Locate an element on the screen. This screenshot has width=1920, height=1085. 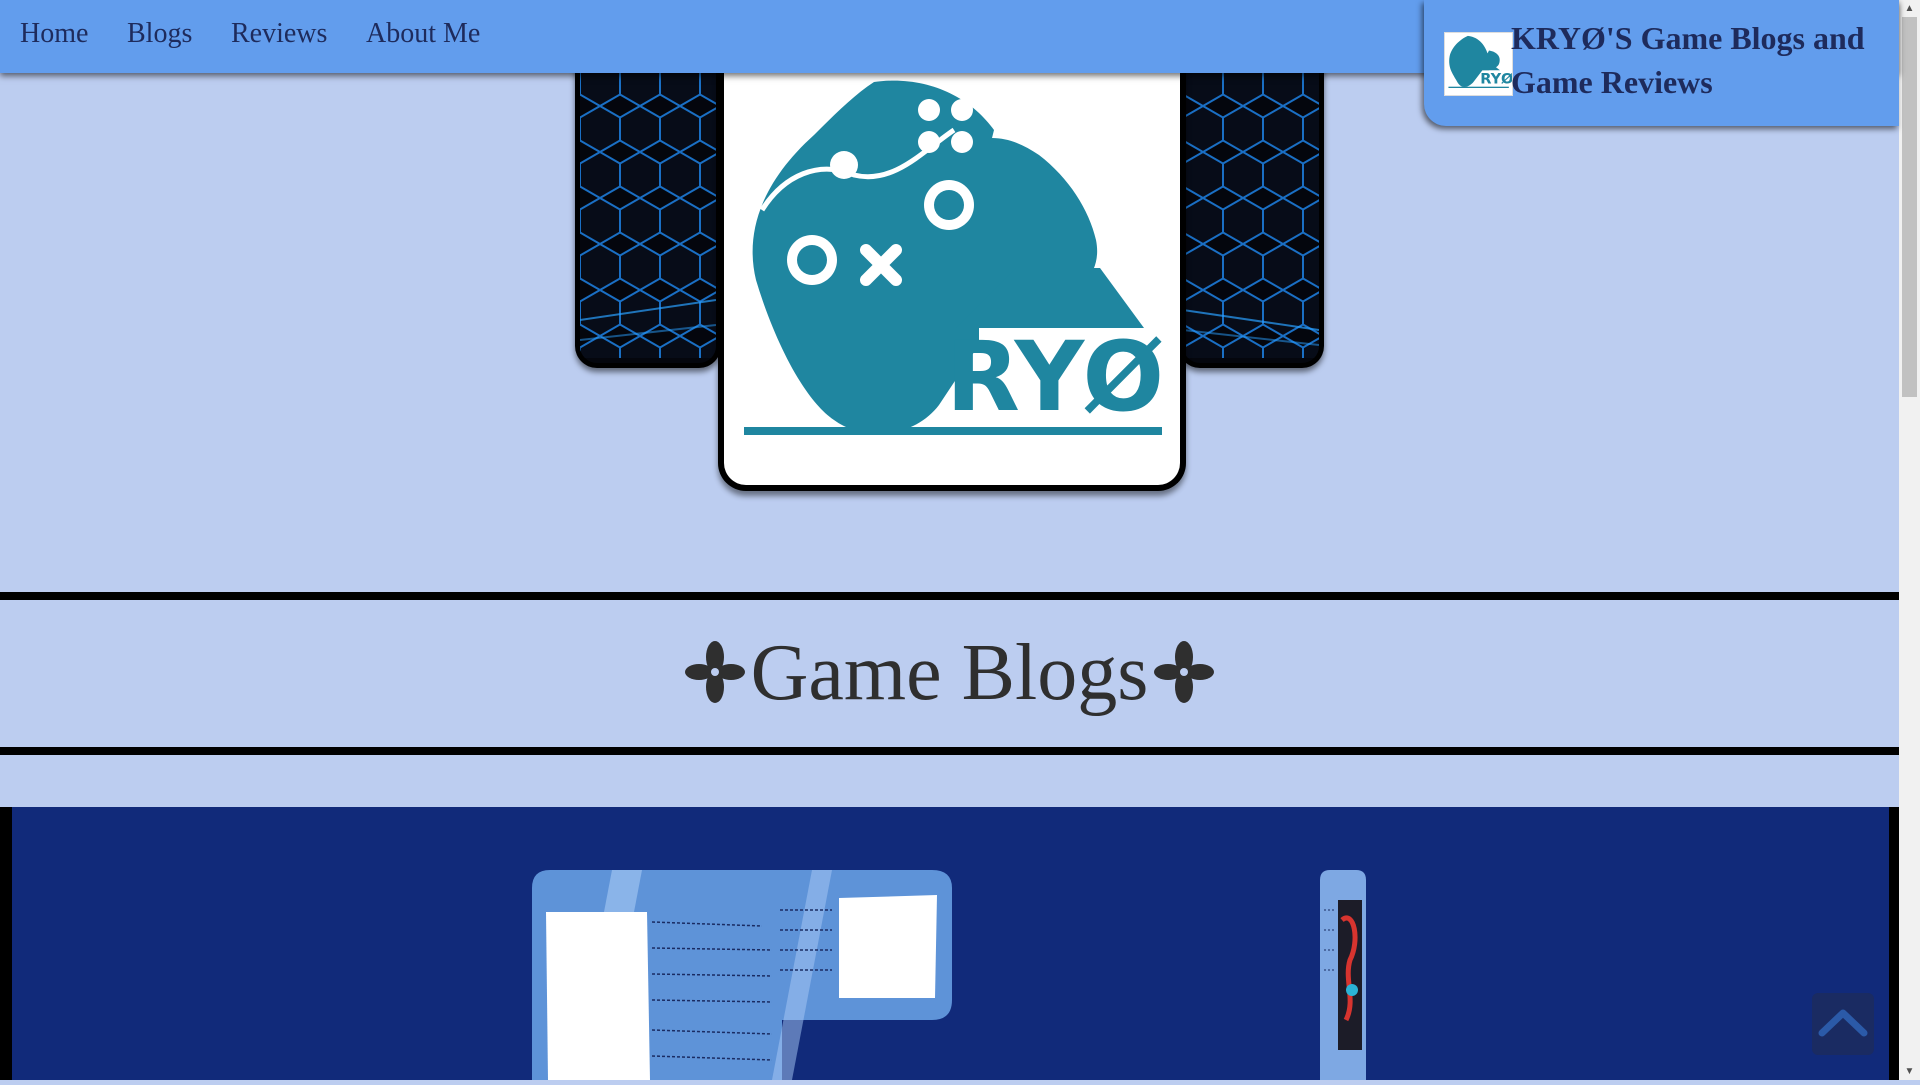
blog-card-newspaper is located at coordinates (742, 975).